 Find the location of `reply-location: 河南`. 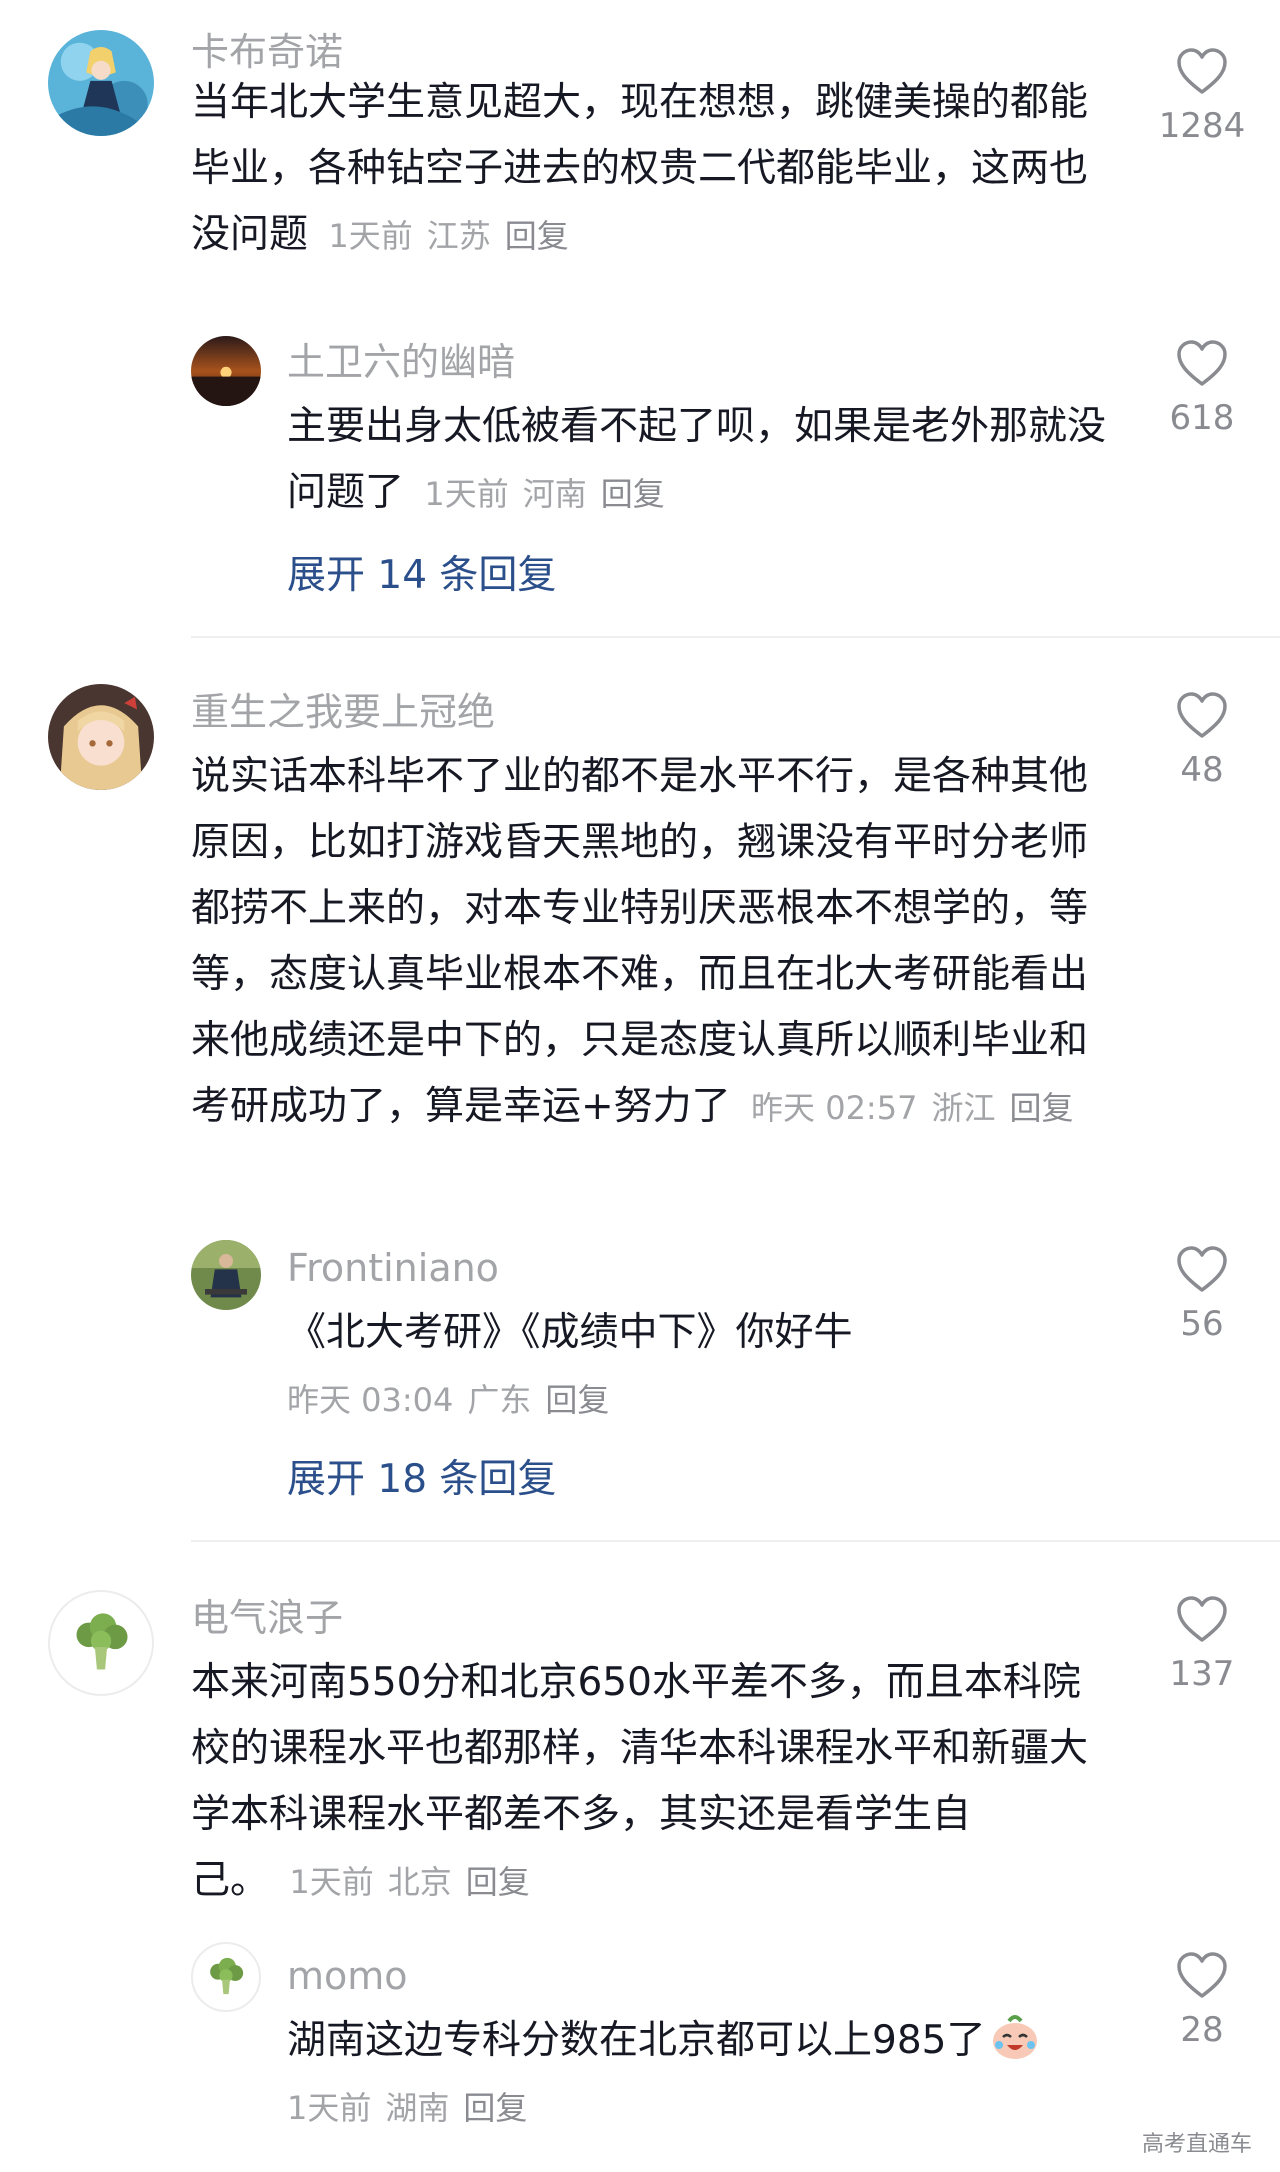

reply-location: 河南 is located at coordinates (554, 494).